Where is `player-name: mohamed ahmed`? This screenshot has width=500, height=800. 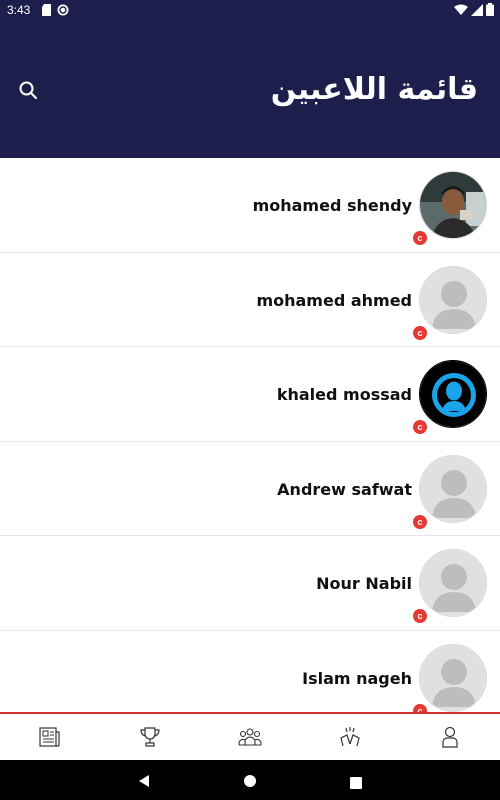
player-name: mohamed ahmed is located at coordinates (334, 300).